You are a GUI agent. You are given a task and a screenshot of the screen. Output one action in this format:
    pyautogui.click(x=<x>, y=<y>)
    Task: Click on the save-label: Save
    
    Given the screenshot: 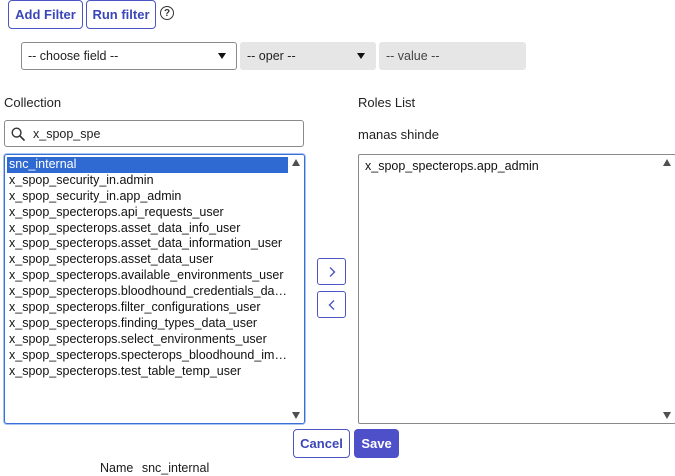 What is the action you would take?
    pyautogui.click(x=376, y=443)
    